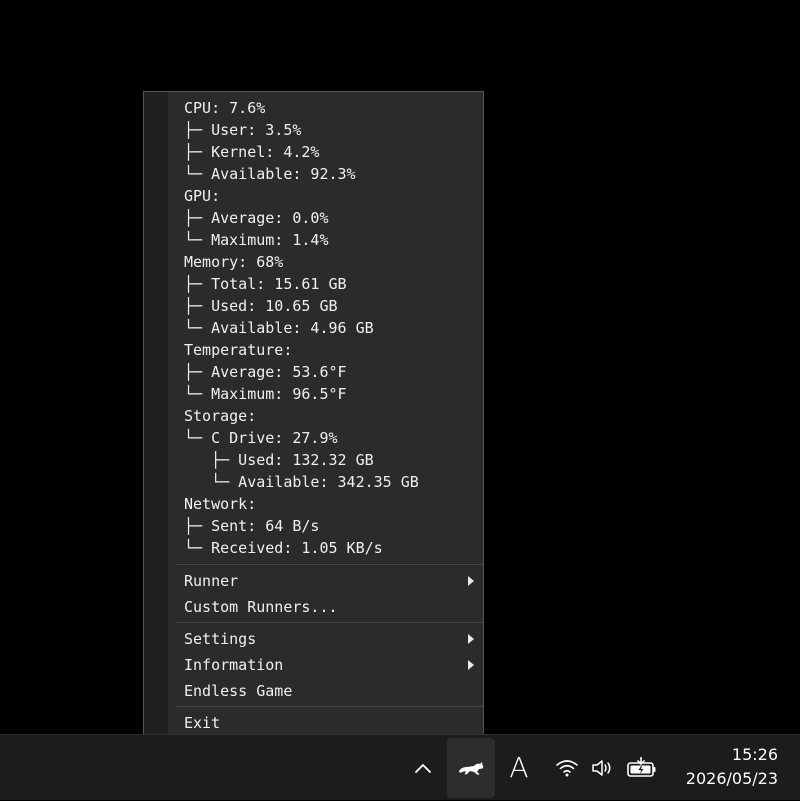  Describe the element at coordinates (256, 218) in the screenshot. I see `stat-gpu-average: ├─ Average: 0.0%` at that location.